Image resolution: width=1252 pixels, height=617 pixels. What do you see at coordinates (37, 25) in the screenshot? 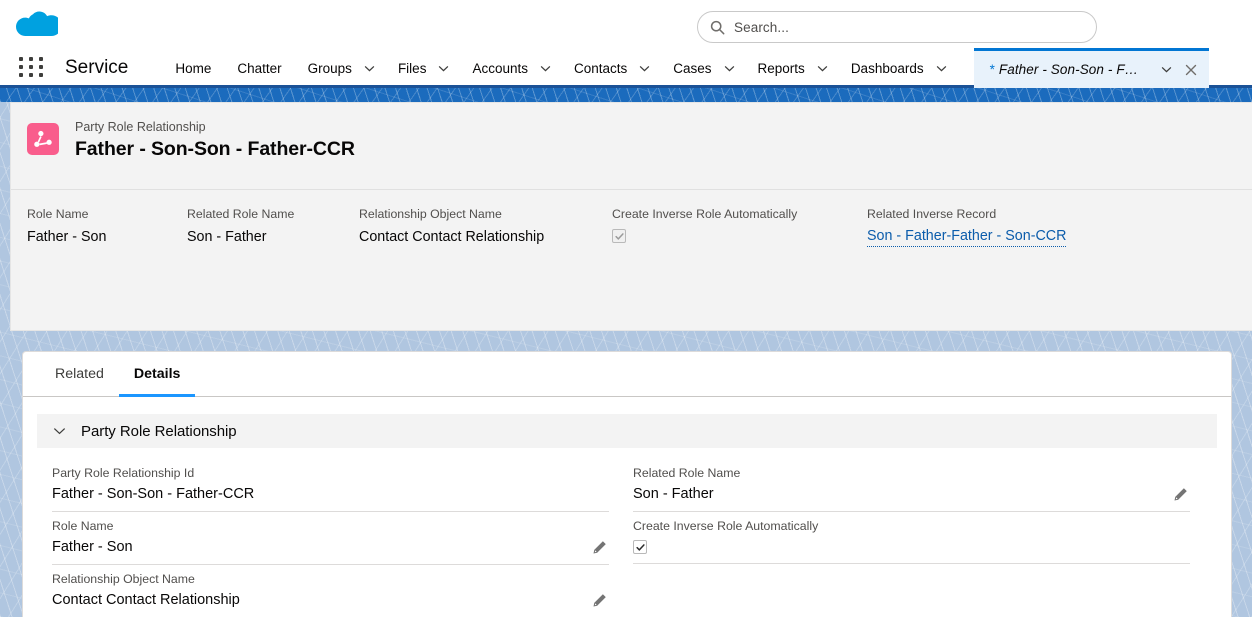
I see `salesforce-cloud-logo` at bounding box center [37, 25].